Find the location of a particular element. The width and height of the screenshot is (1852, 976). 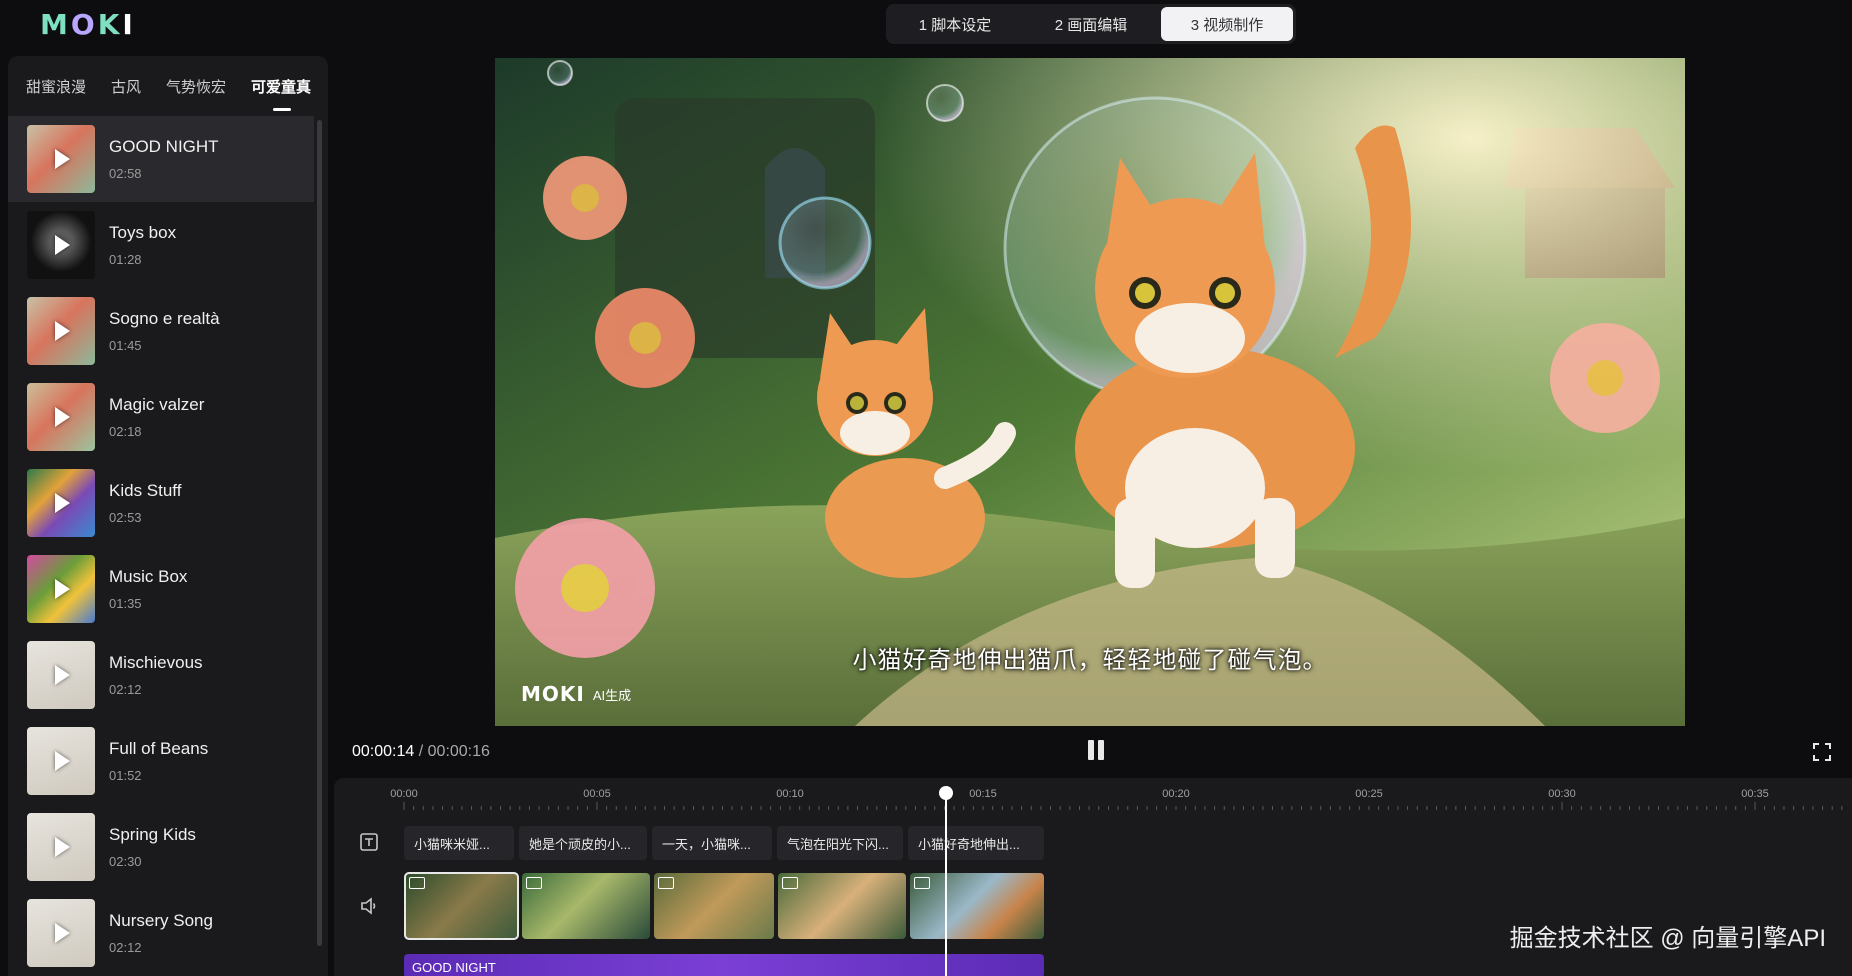

sidebar-scrollbar is located at coordinates (319, 533).